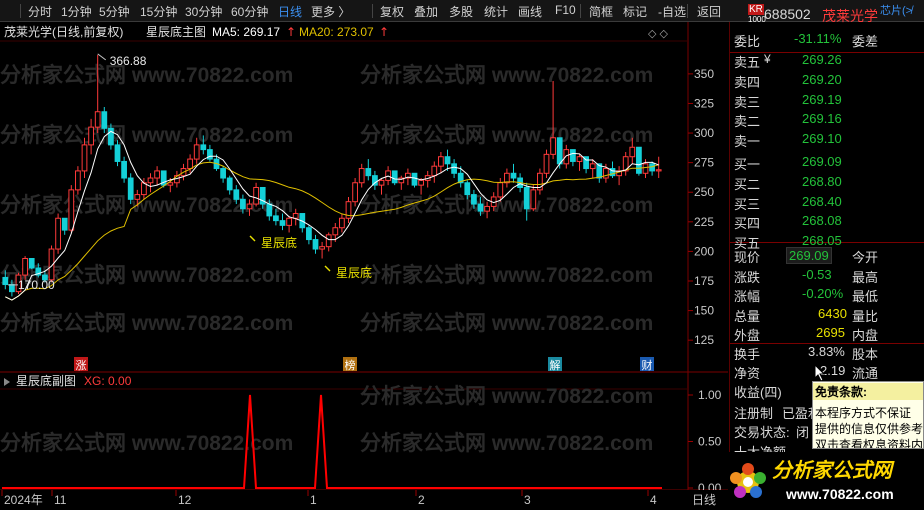 The width and height of the screenshot is (924, 510). I want to click on event-marker-label: 涨, so click(81, 365).